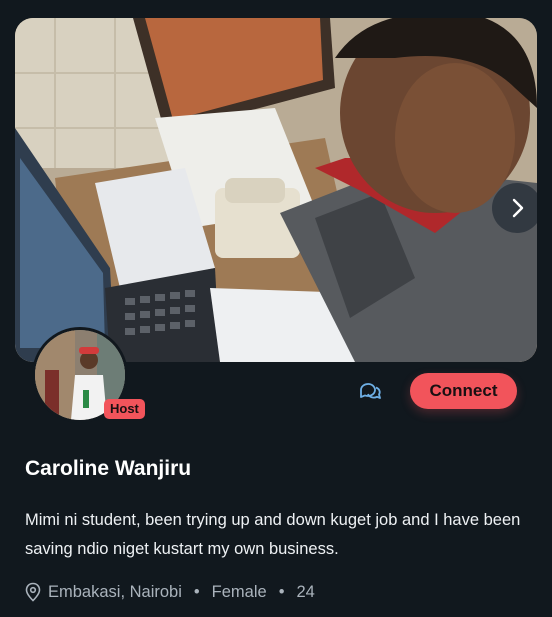 This screenshot has height=617, width=552. I want to click on profile-meta: Embakasi, Nairobi • Female • 24, so click(169, 592).